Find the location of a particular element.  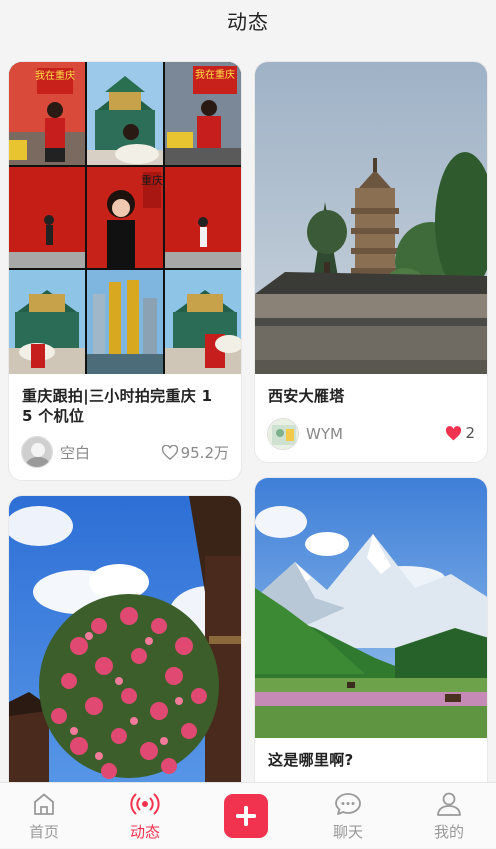

heart-filled-icon is located at coordinates (454, 432).